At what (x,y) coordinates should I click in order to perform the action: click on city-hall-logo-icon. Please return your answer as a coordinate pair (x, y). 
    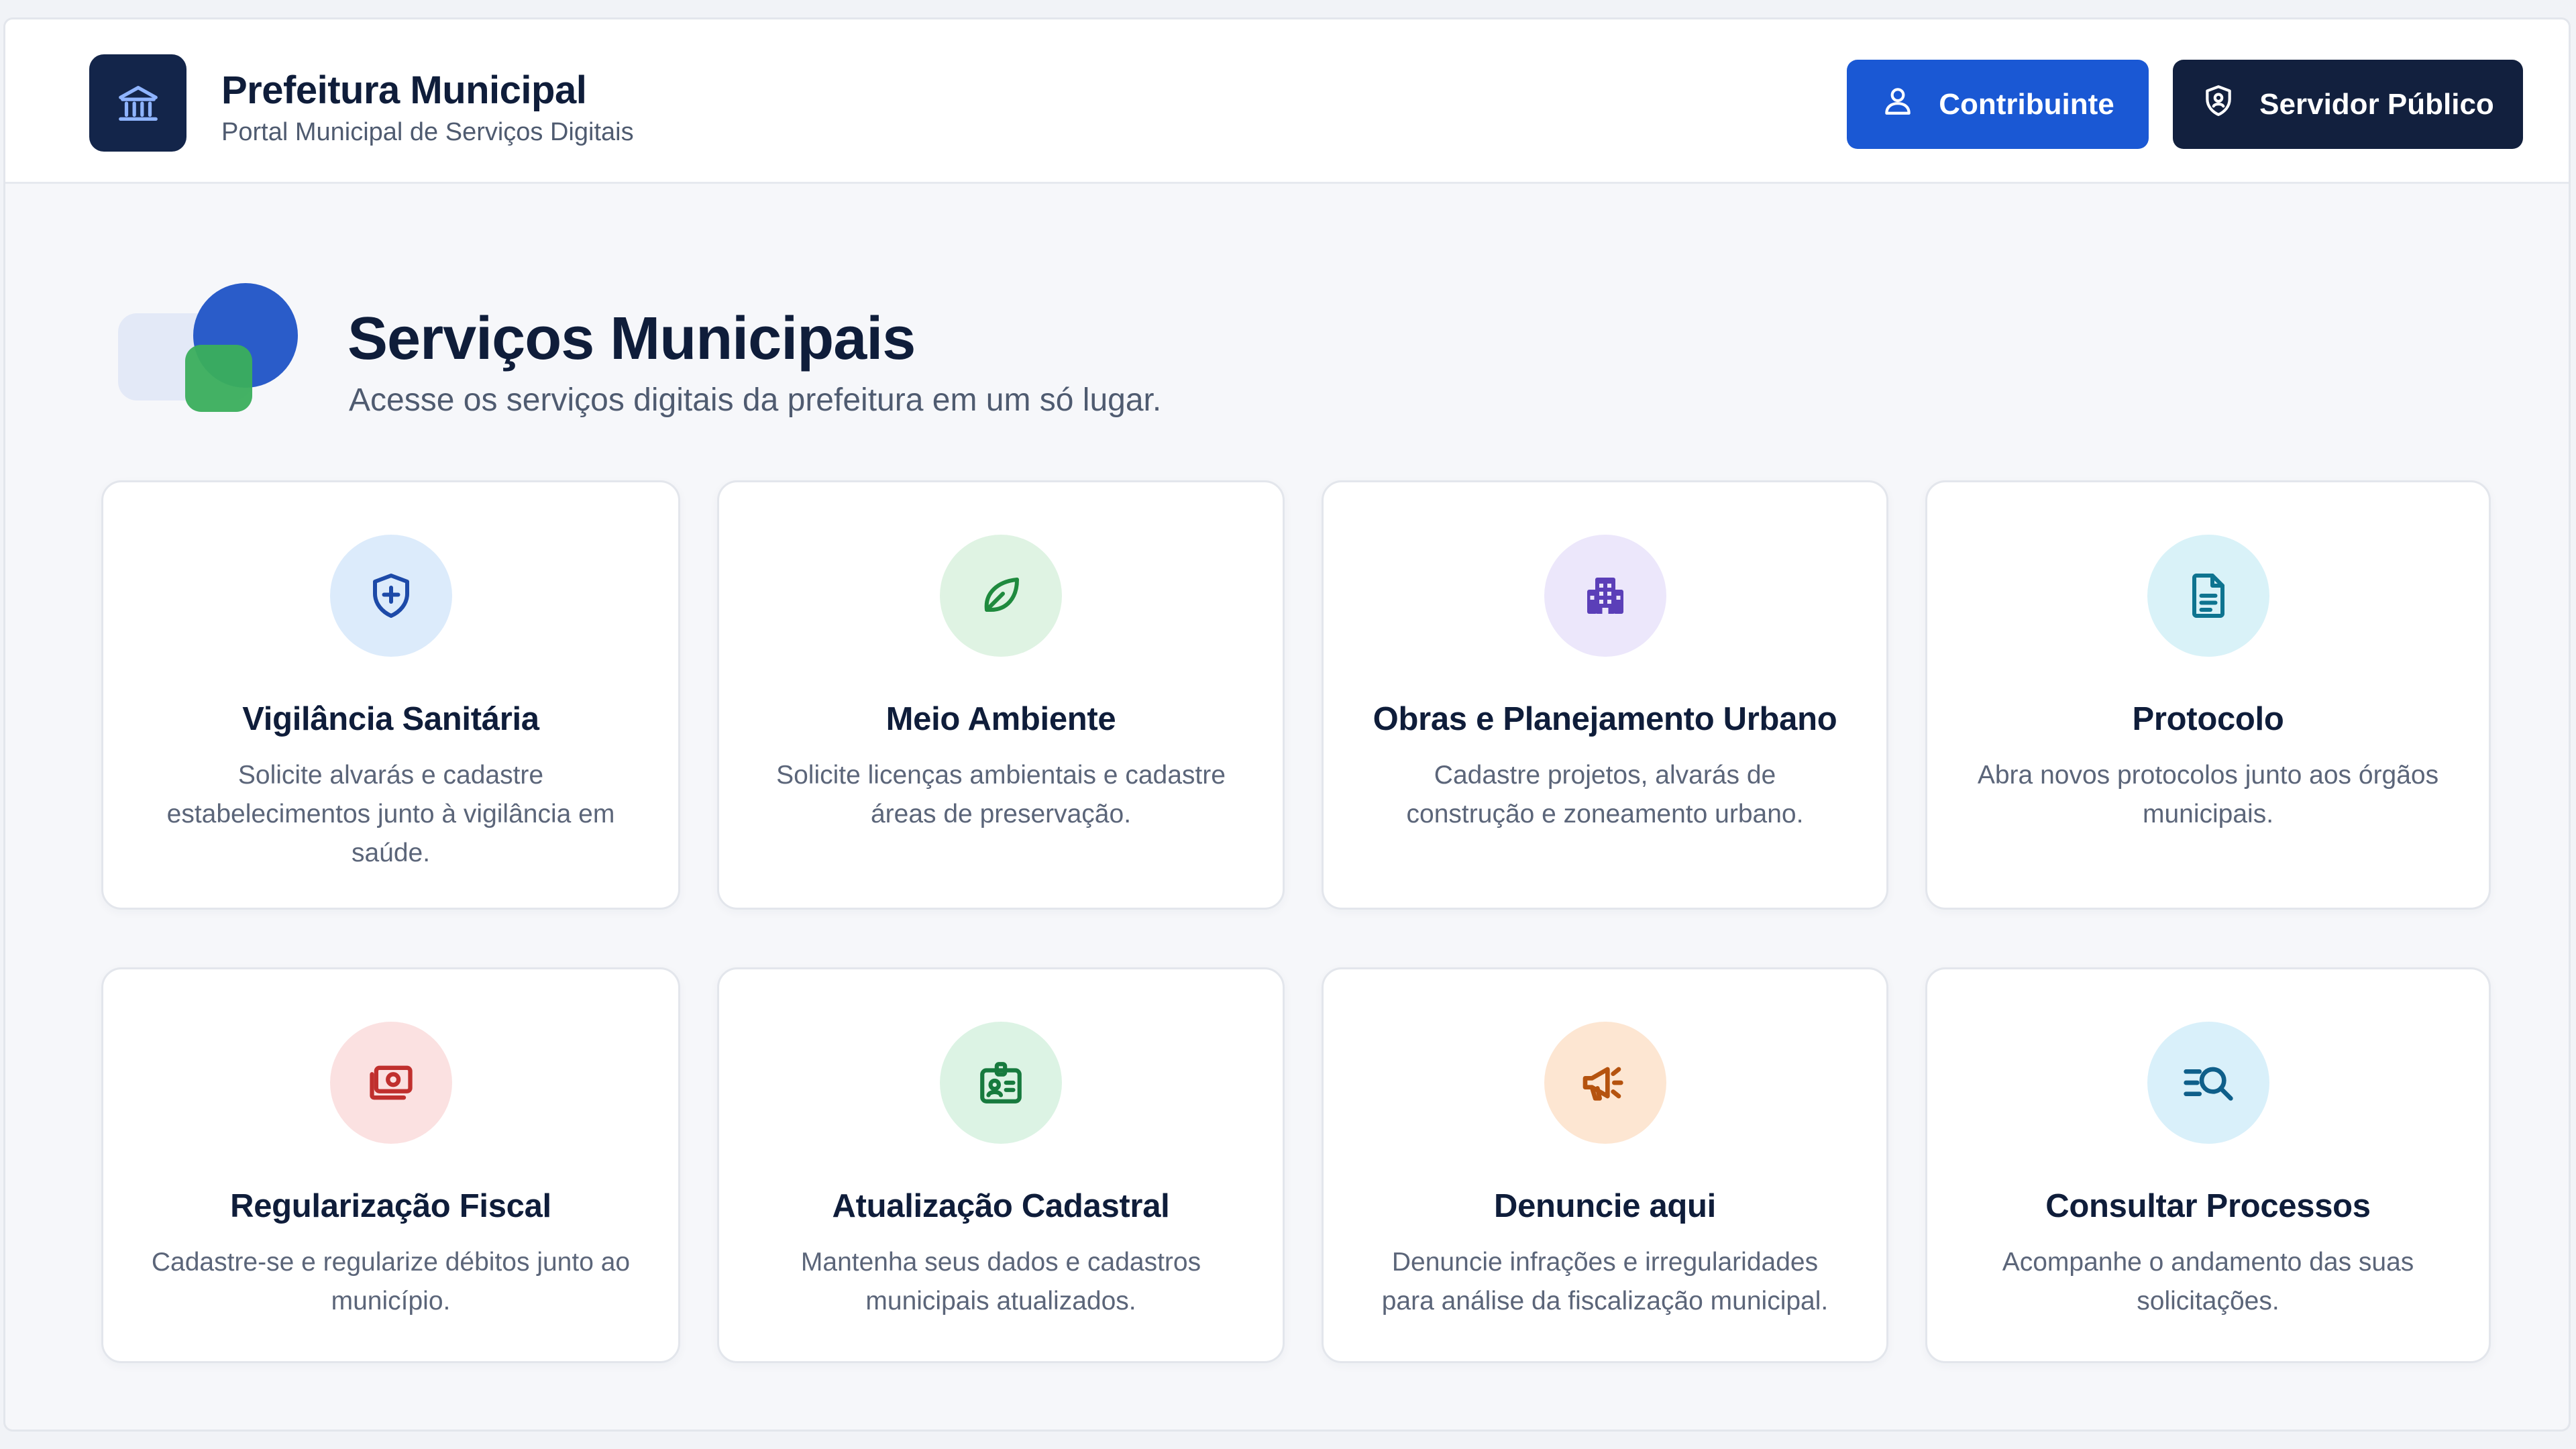
    Looking at the image, I should click on (137, 103).